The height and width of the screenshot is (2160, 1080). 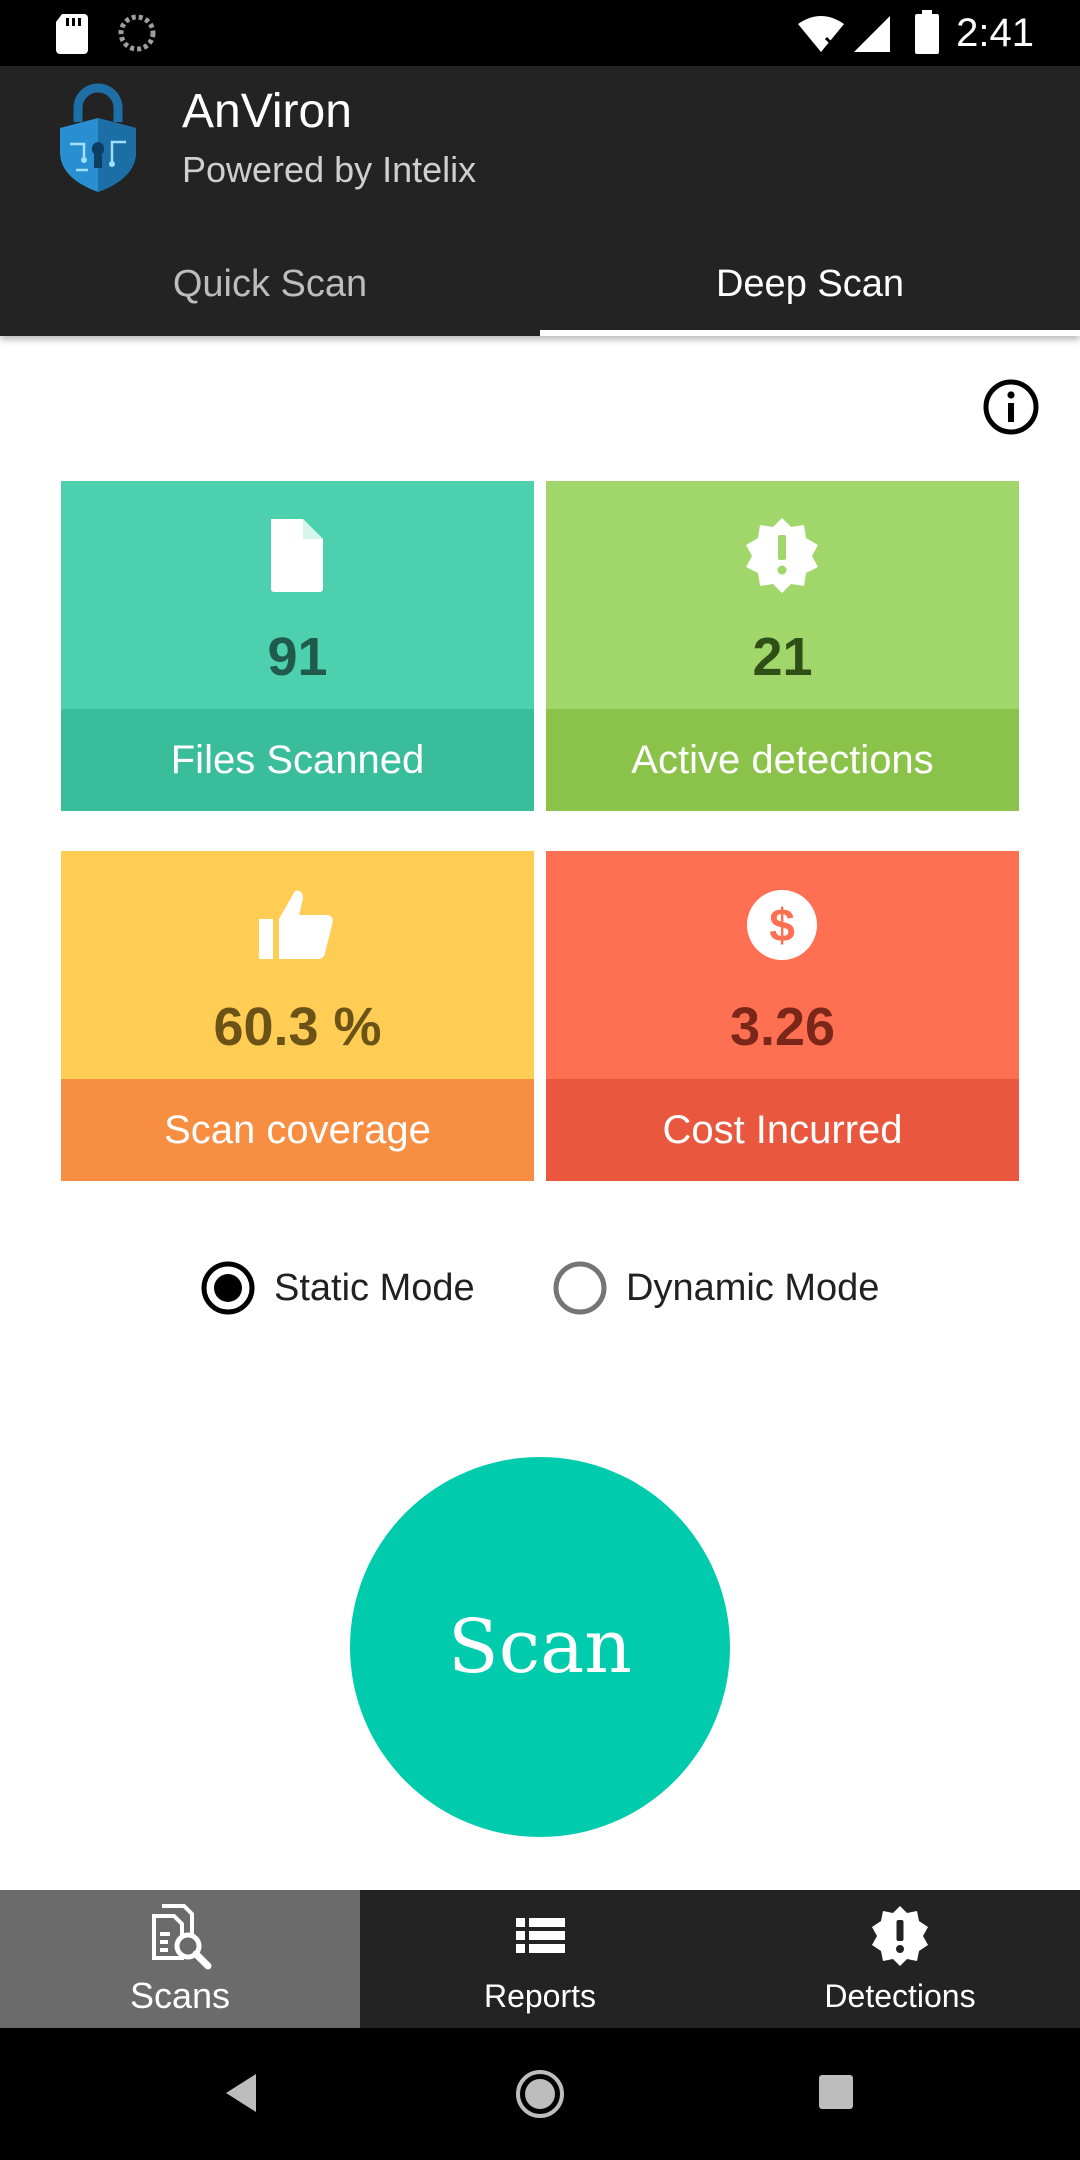 What do you see at coordinates (267, 111) in the screenshot?
I see `app-title: AnViron` at bounding box center [267, 111].